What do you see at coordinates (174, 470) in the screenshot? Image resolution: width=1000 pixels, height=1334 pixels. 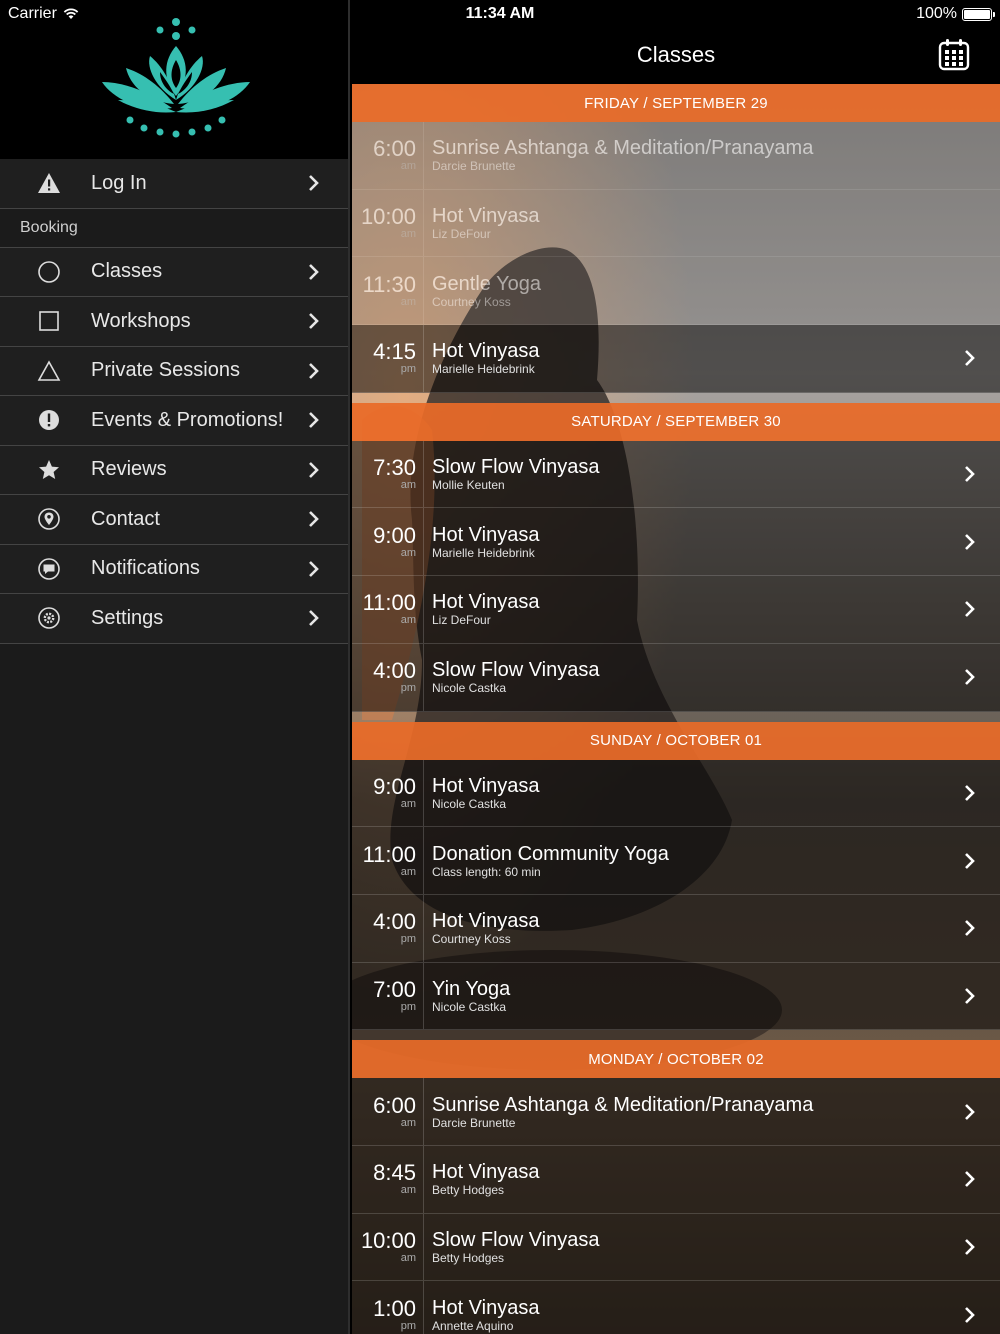 I see `sidebar-item-reviews: Reviews` at bounding box center [174, 470].